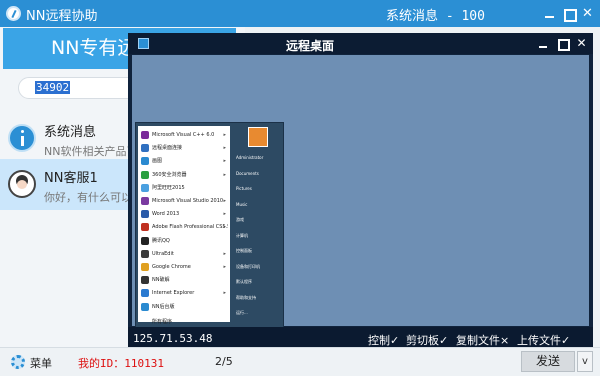 This screenshot has height=376, width=600. What do you see at coordinates (184, 280) in the screenshot?
I see `start-menu-item: NN破解` at bounding box center [184, 280].